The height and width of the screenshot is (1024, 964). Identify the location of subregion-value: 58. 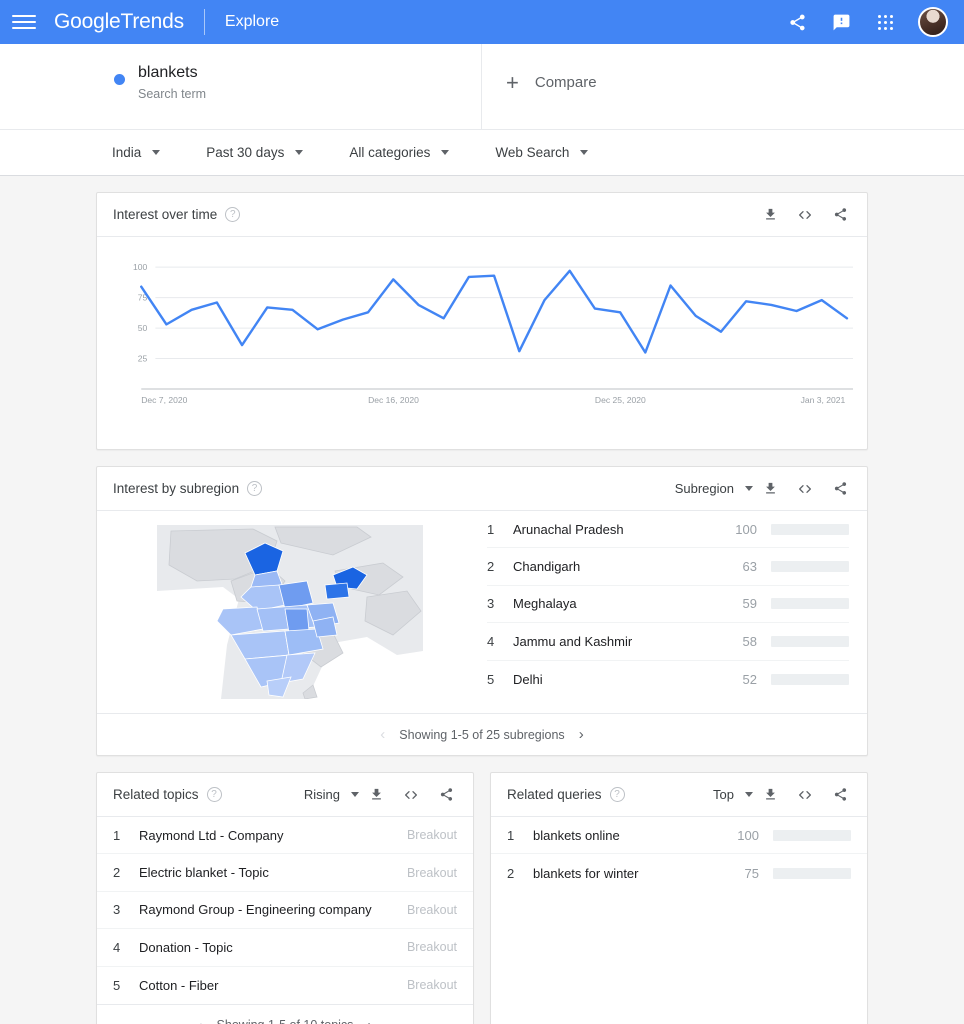
(749, 641).